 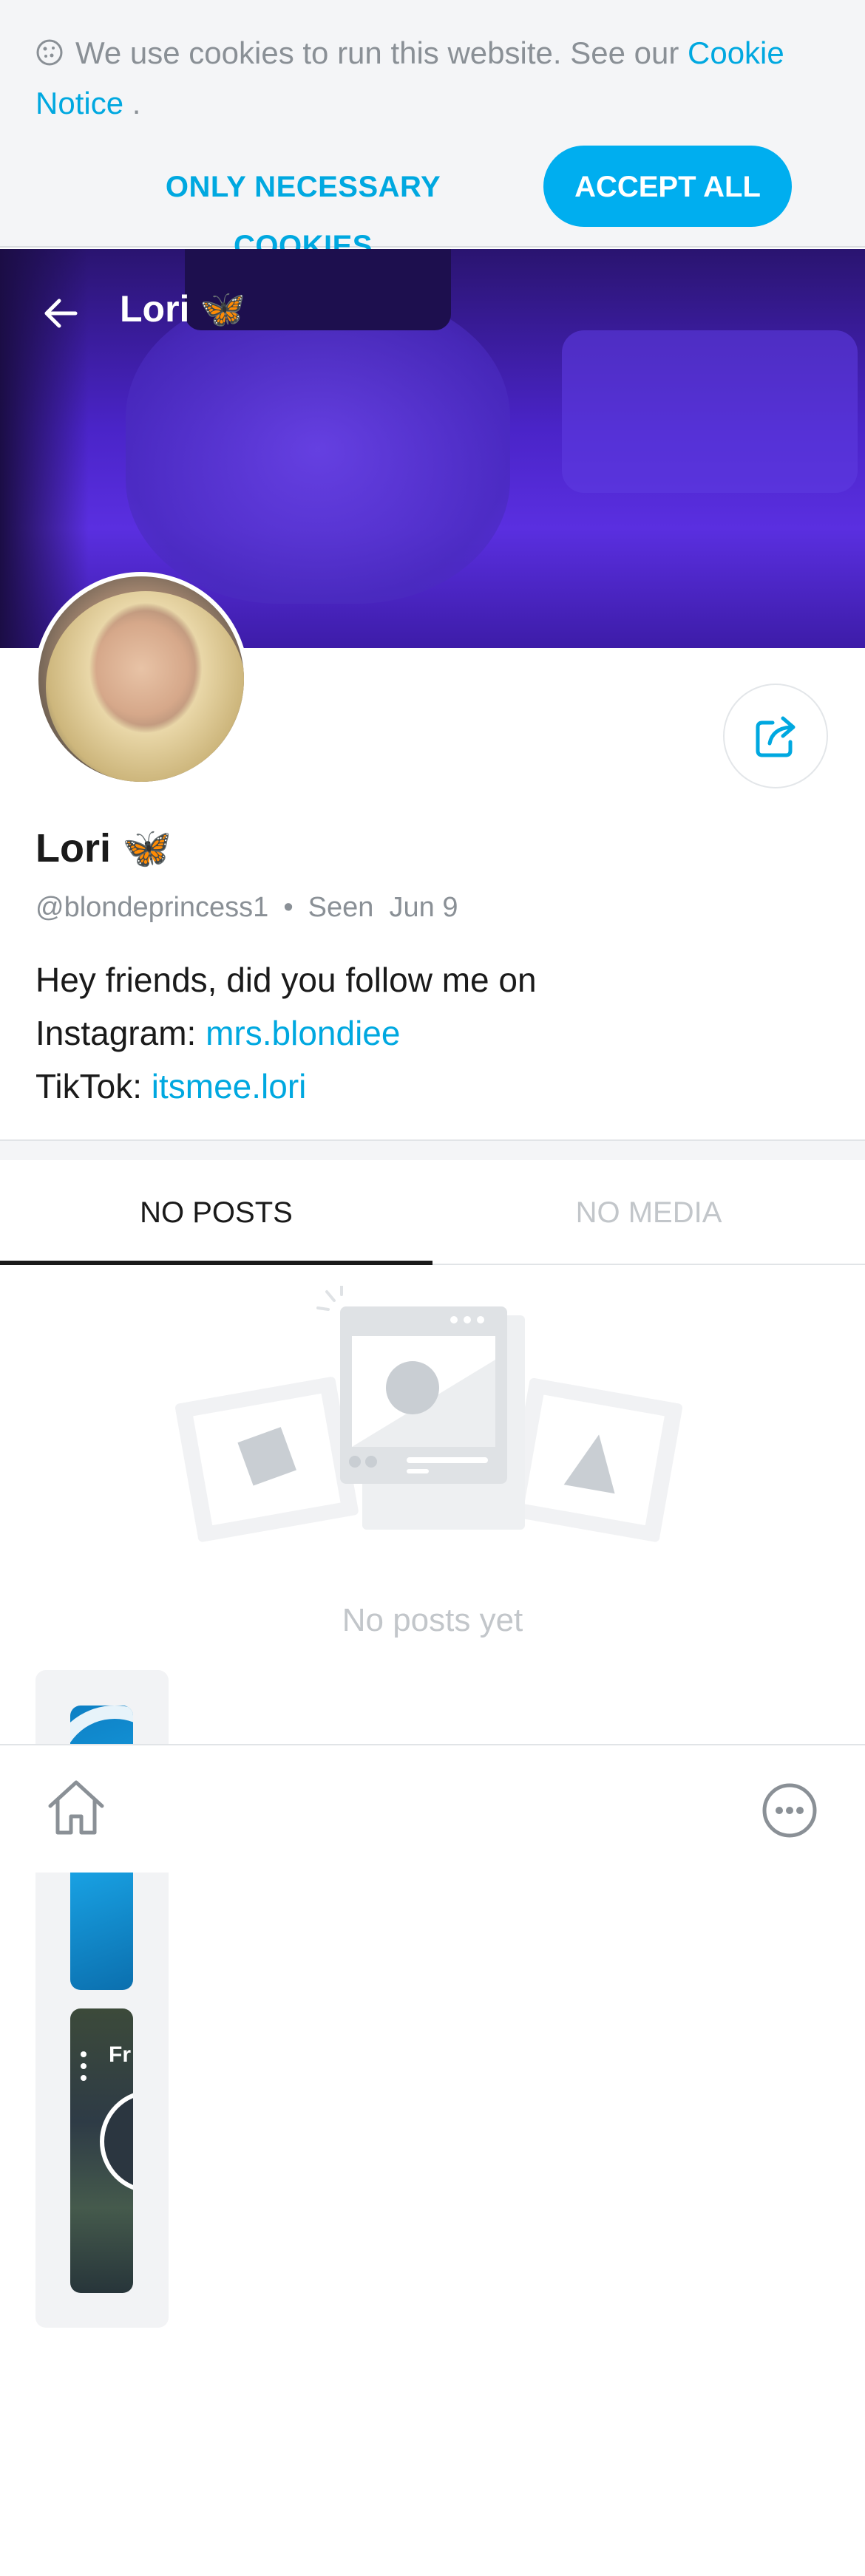 I want to click on bio-line: Hey friends, did you follow me on, so click(x=286, y=980).